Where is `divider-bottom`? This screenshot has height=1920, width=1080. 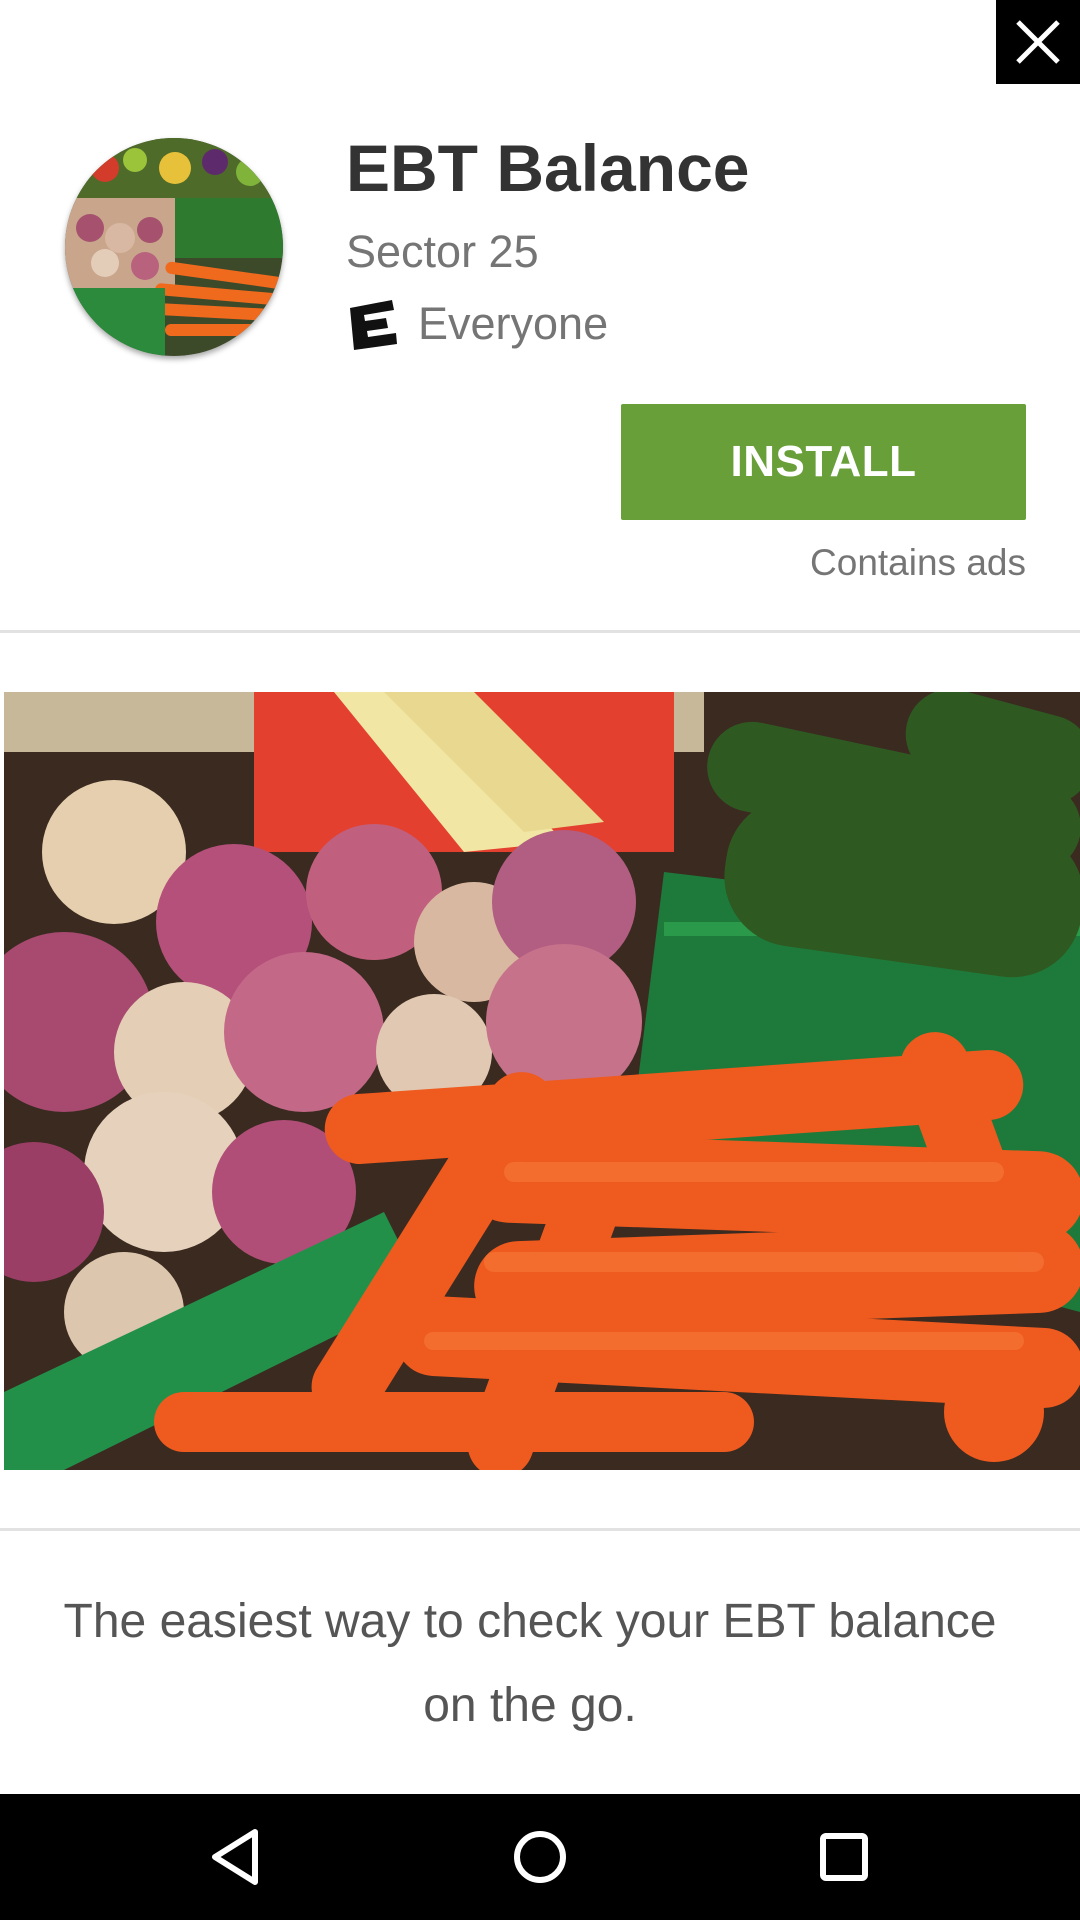 divider-bottom is located at coordinates (540, 1529).